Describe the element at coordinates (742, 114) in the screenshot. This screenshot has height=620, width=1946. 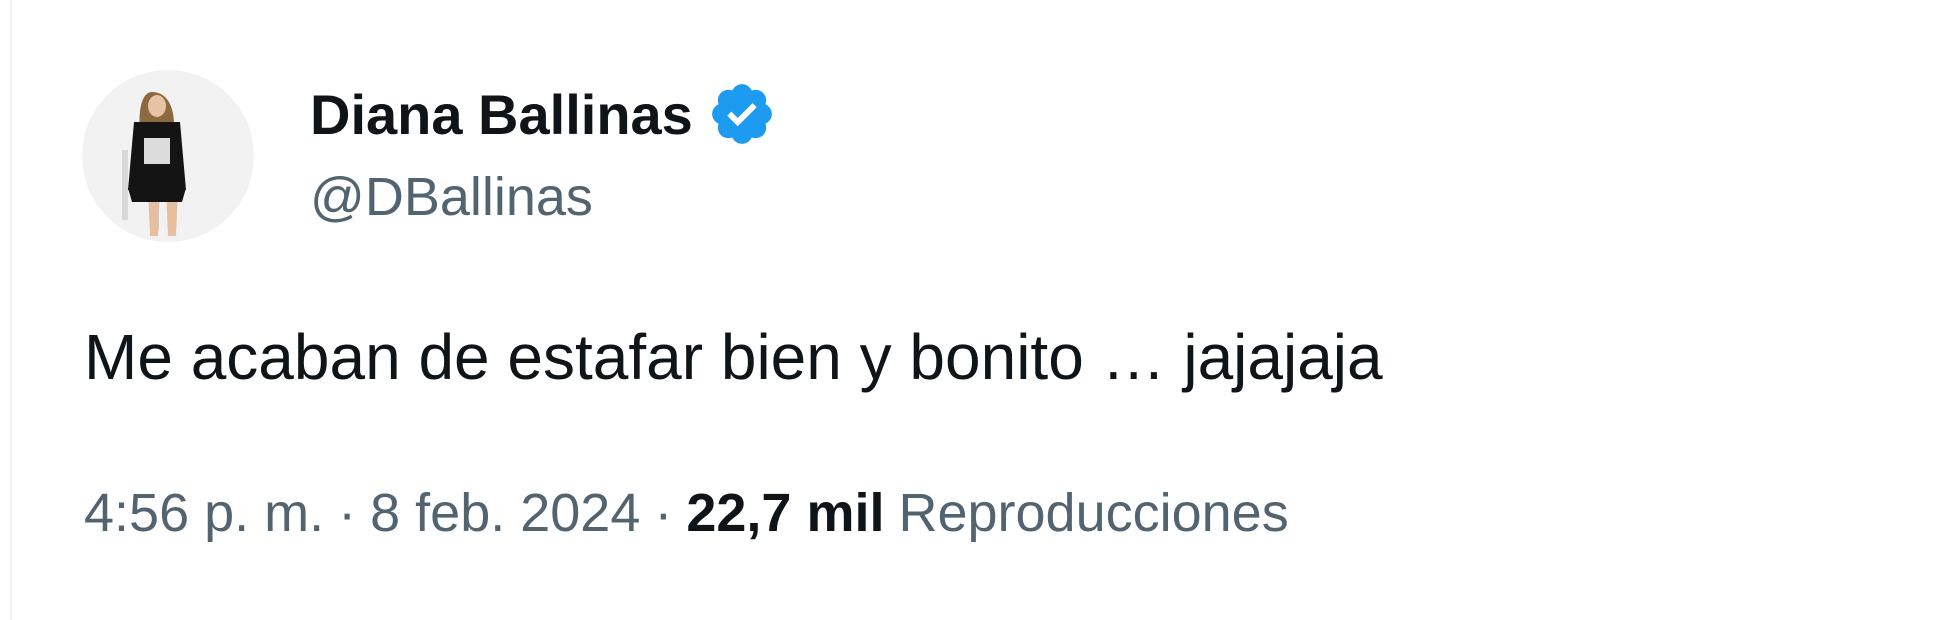
I see `verified-badge-icon` at that location.